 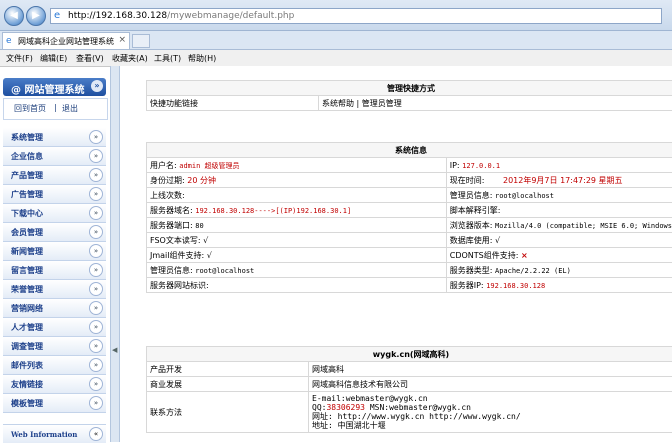 What do you see at coordinates (382, 103) in the screenshot?
I see `admin-manage-link: 管理员管理` at bounding box center [382, 103].